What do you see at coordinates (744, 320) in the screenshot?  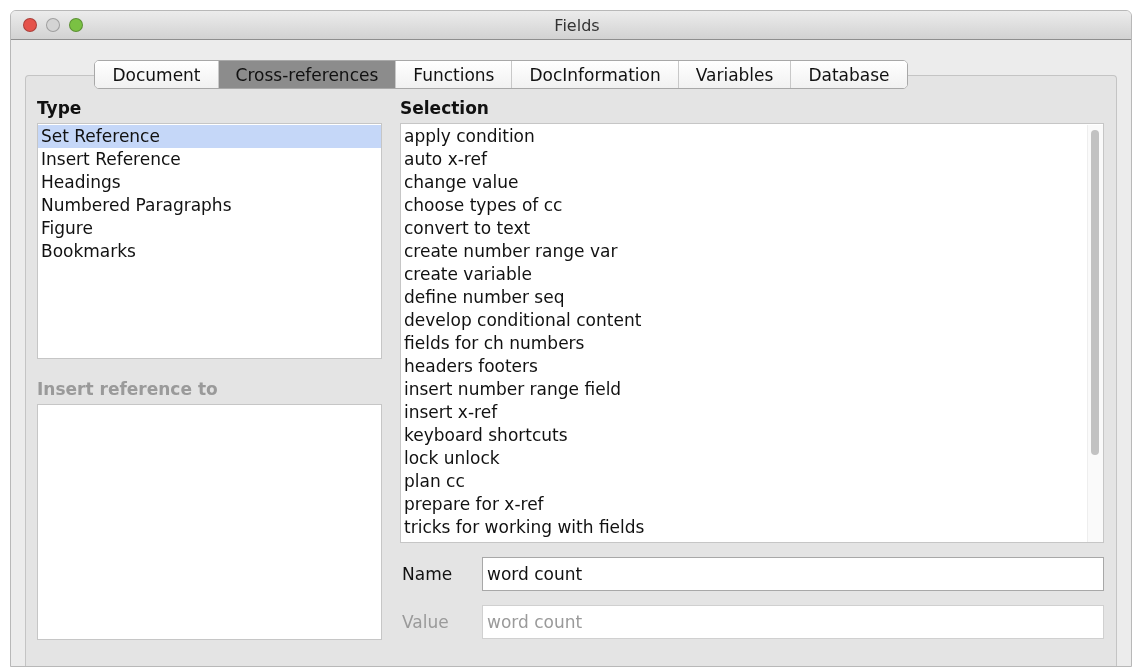 I see `list-item: develop conditional content` at bounding box center [744, 320].